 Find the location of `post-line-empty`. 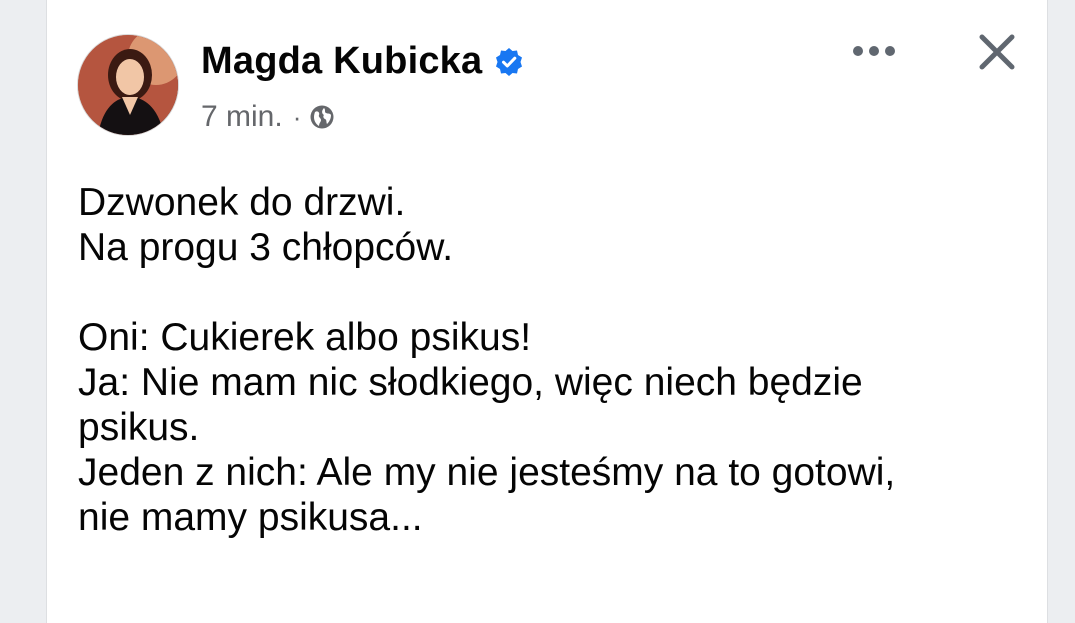

post-line-empty is located at coordinates (553, 292).